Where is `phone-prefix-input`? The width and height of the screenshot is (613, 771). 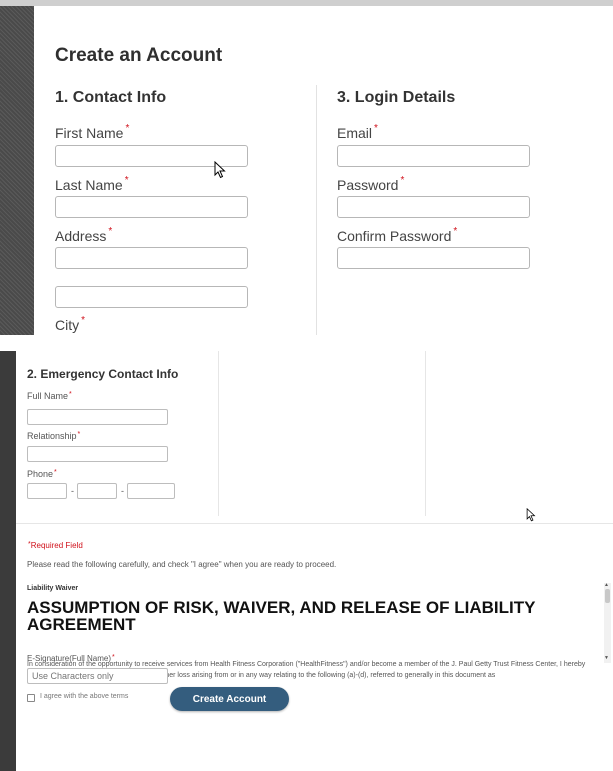
phone-prefix-input is located at coordinates (97, 491).